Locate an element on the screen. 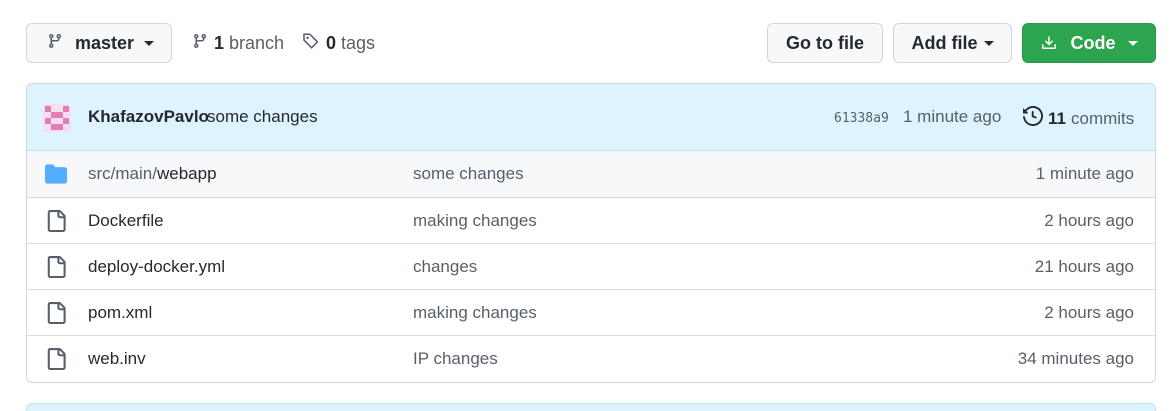 This screenshot has height=411, width=1170. folder-name: webapp is located at coordinates (186, 173).